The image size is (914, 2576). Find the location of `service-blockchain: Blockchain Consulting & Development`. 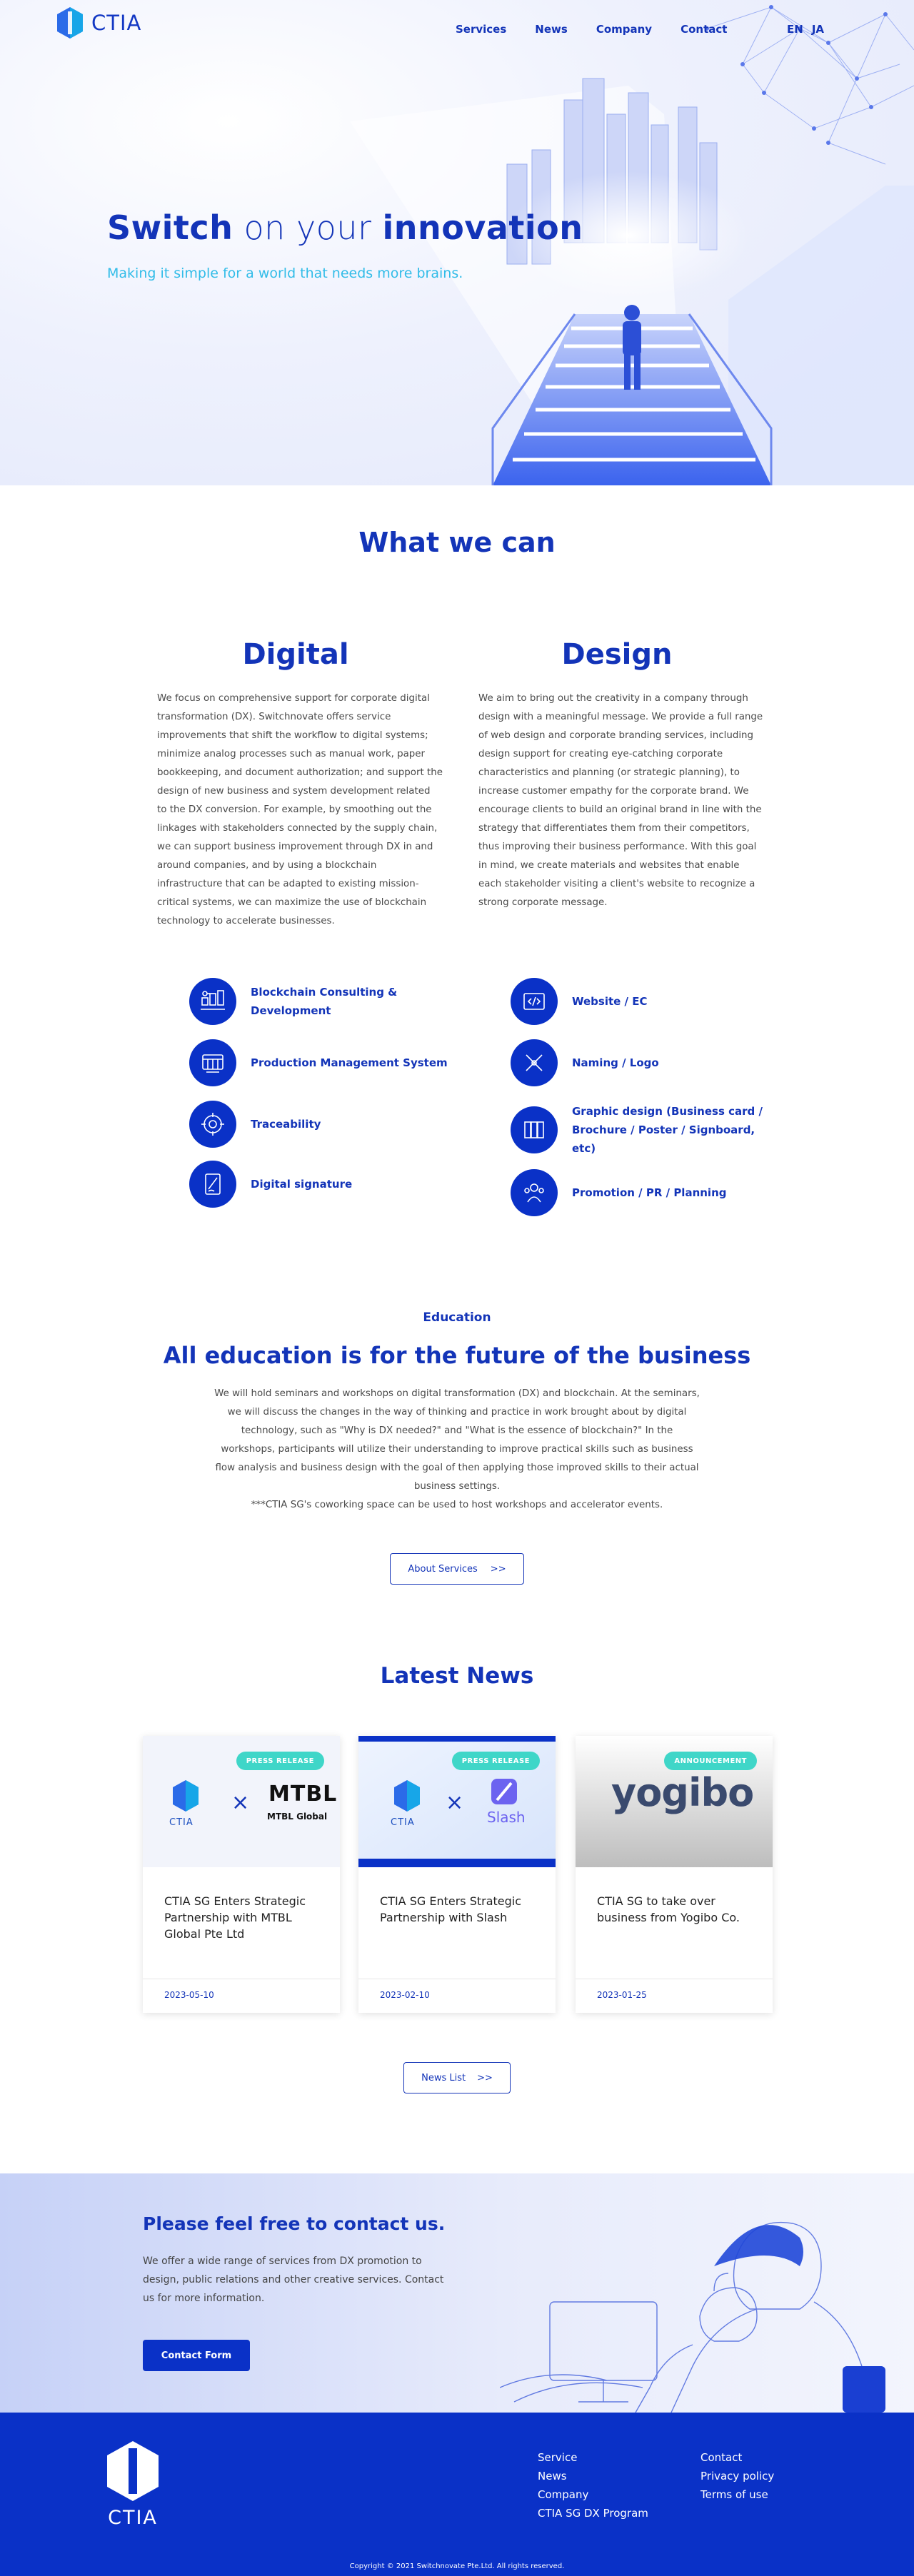

service-blockchain: Blockchain Consulting & Development is located at coordinates (323, 1001).